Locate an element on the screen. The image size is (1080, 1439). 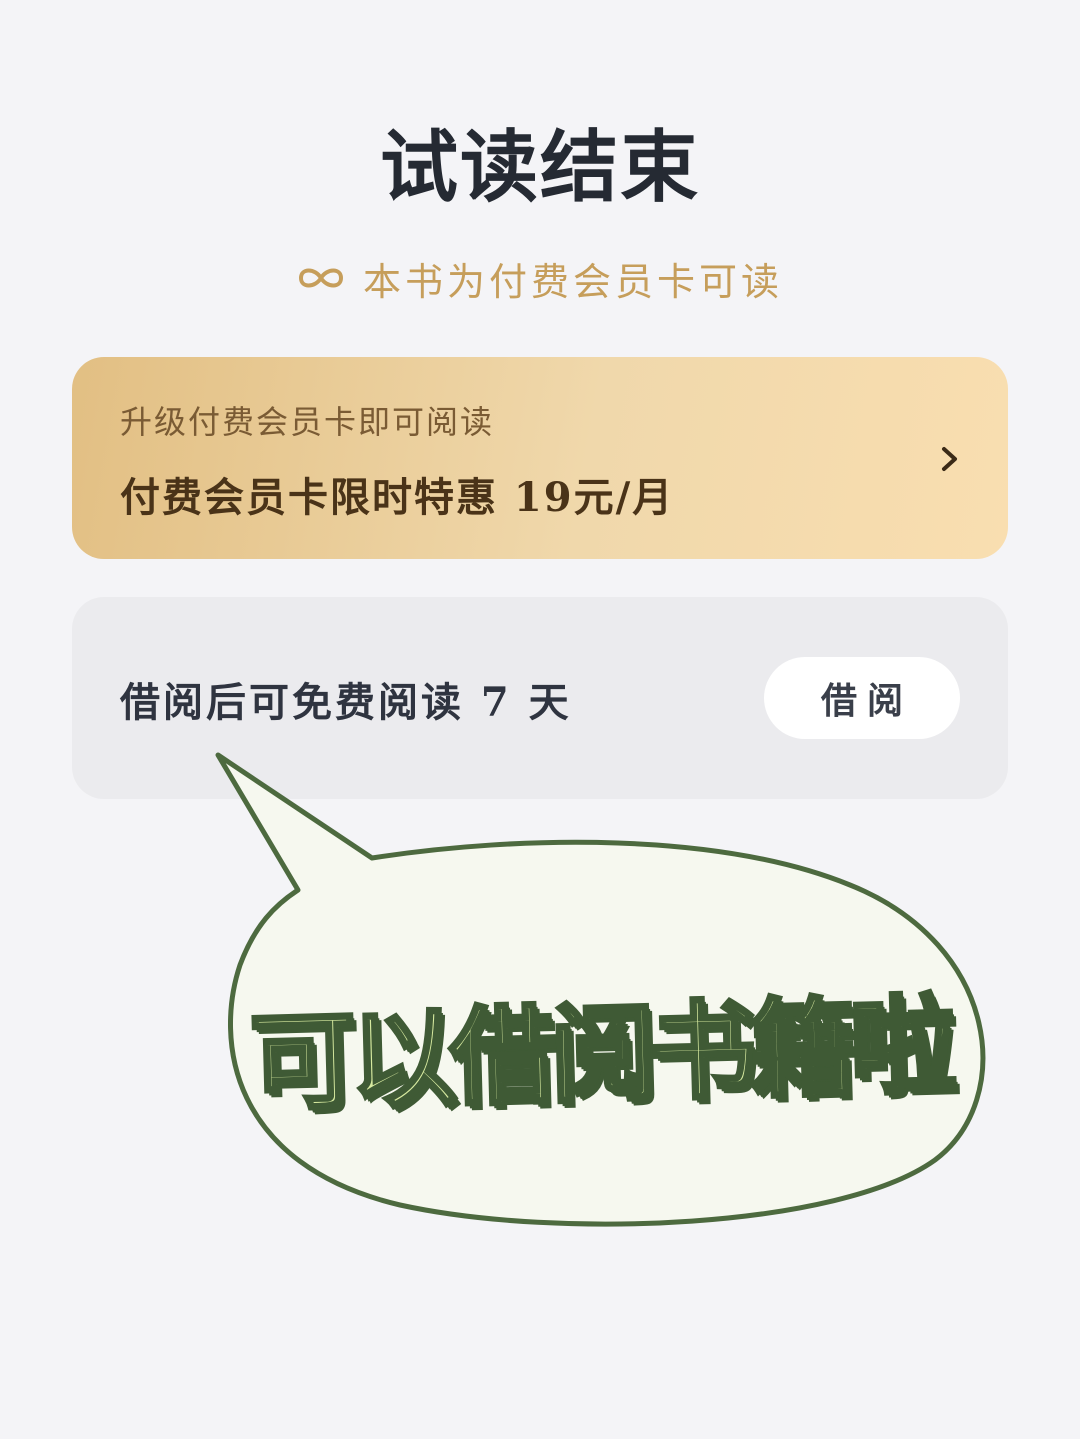
callout-text: 可以借阅书籍啦 is located at coordinates (600, 1054).